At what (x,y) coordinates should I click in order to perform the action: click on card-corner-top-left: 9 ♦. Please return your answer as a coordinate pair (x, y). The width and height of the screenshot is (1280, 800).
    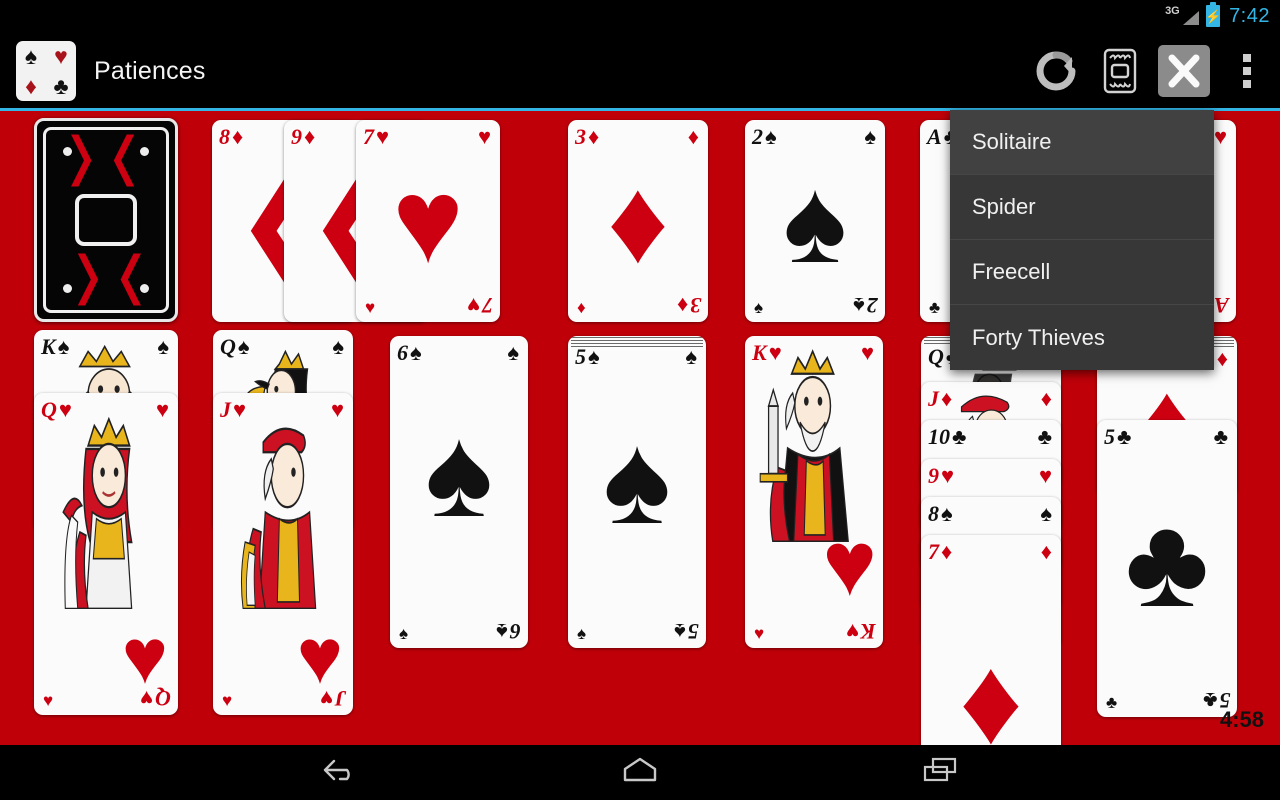
    Looking at the image, I should click on (303, 136).